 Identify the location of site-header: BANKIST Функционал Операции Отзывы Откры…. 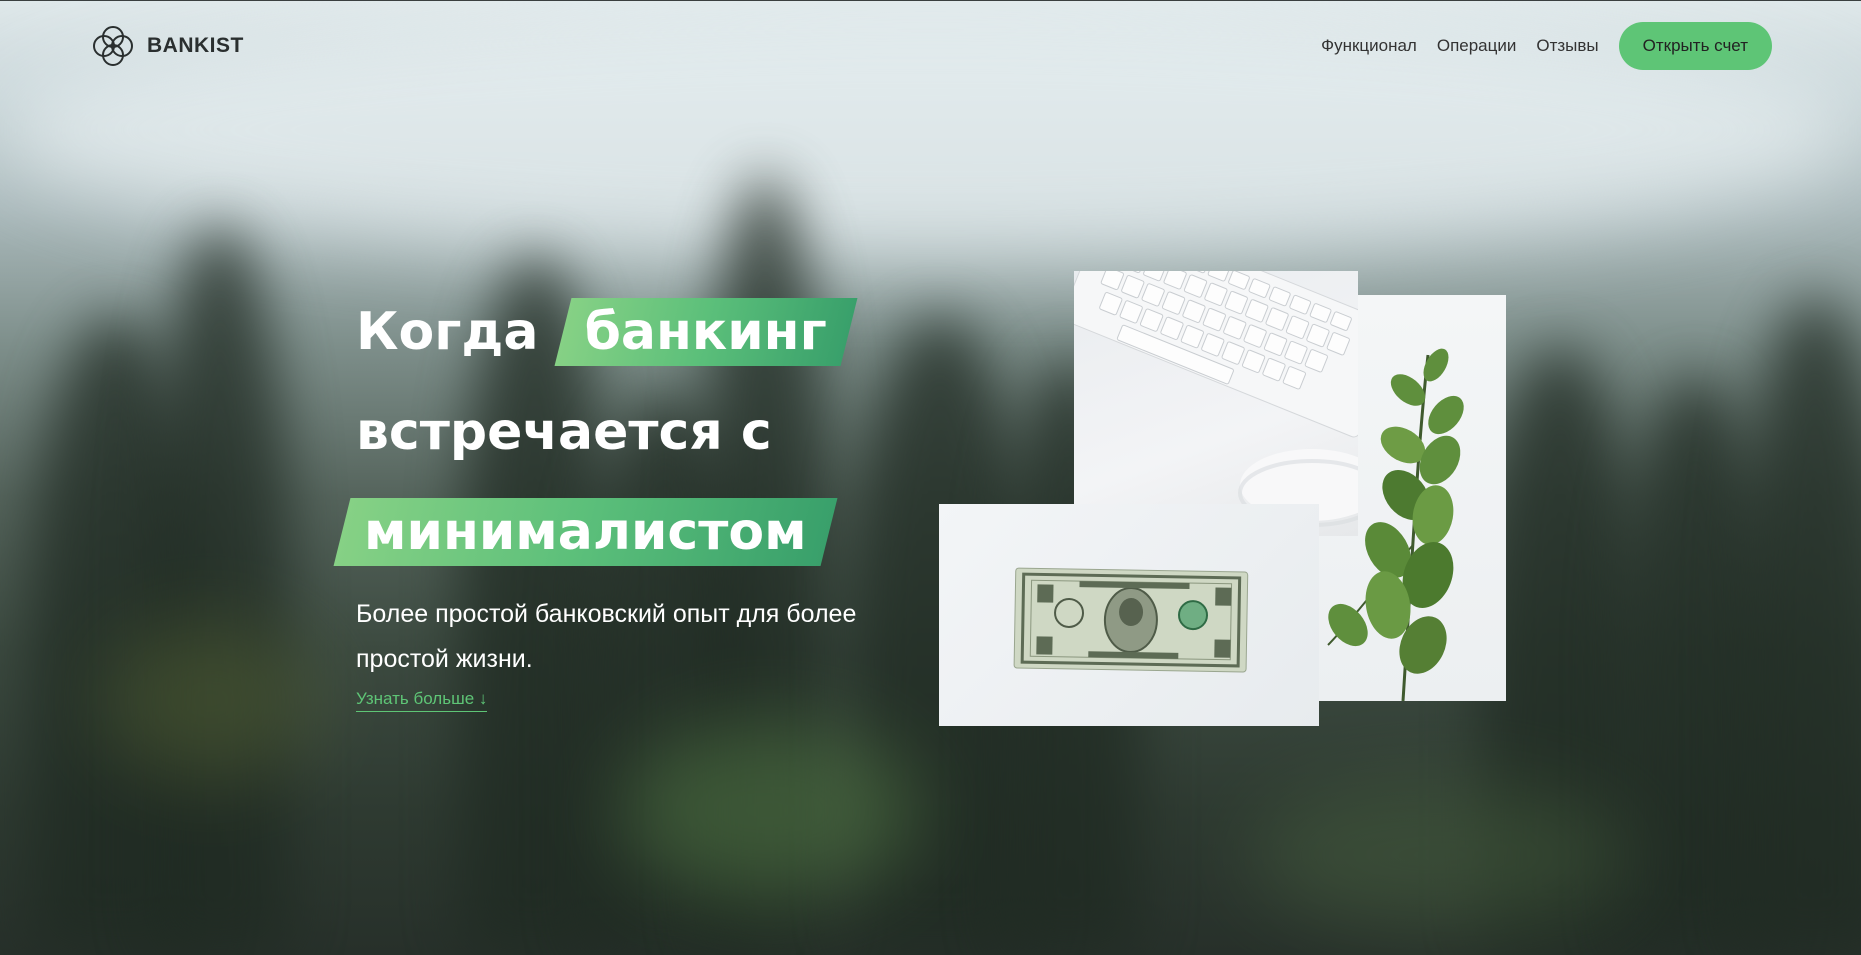
(930, 46).